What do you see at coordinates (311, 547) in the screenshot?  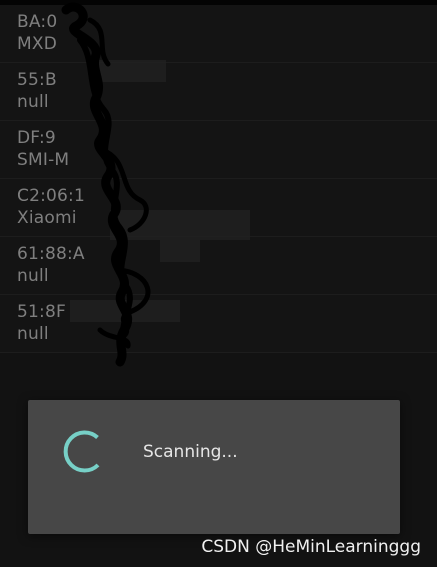 I see `watermark: CSDN @HeMinLearninggg` at bounding box center [311, 547].